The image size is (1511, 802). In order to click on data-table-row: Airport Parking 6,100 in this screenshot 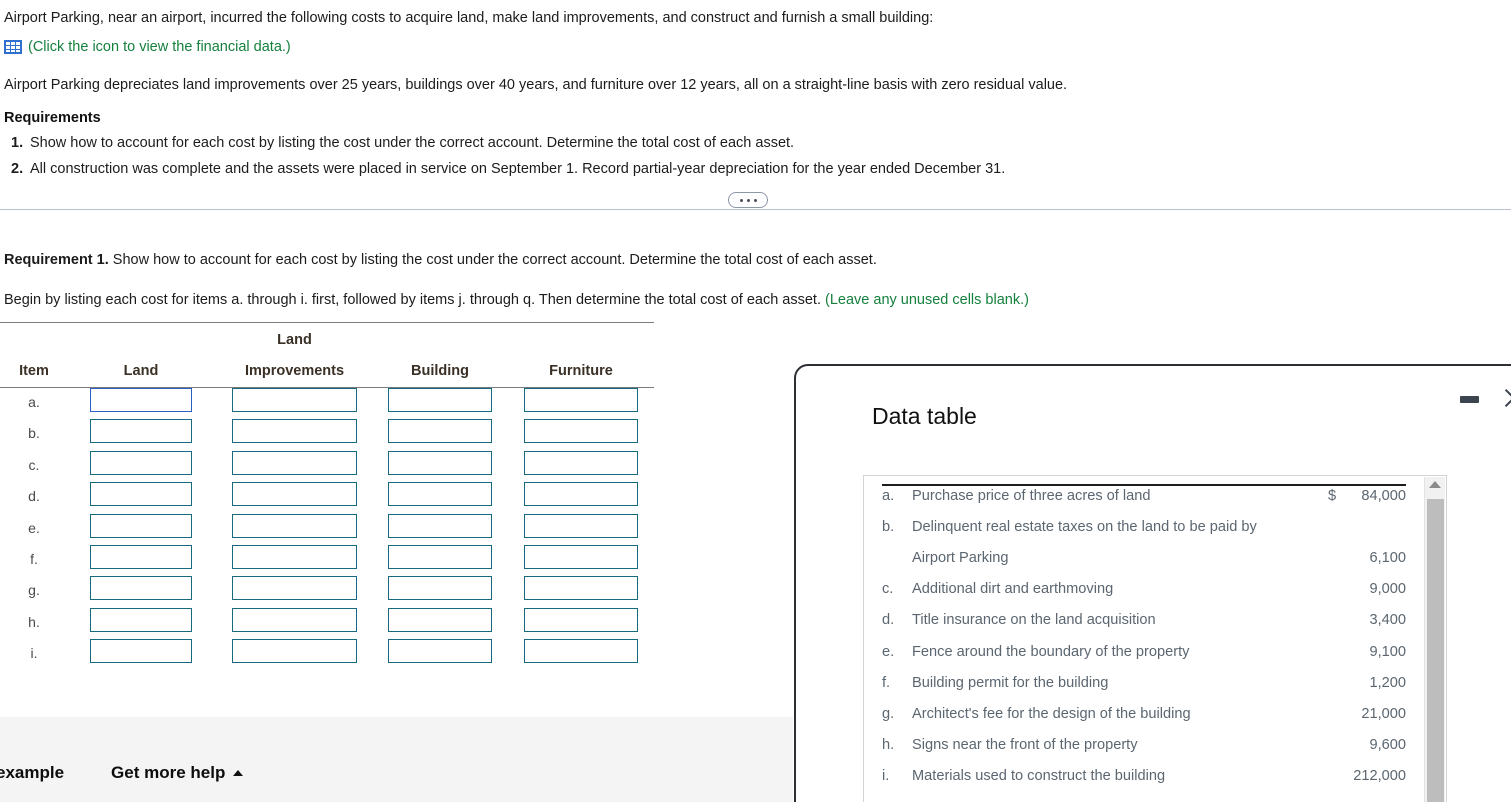, I will do `click(1144, 565)`.